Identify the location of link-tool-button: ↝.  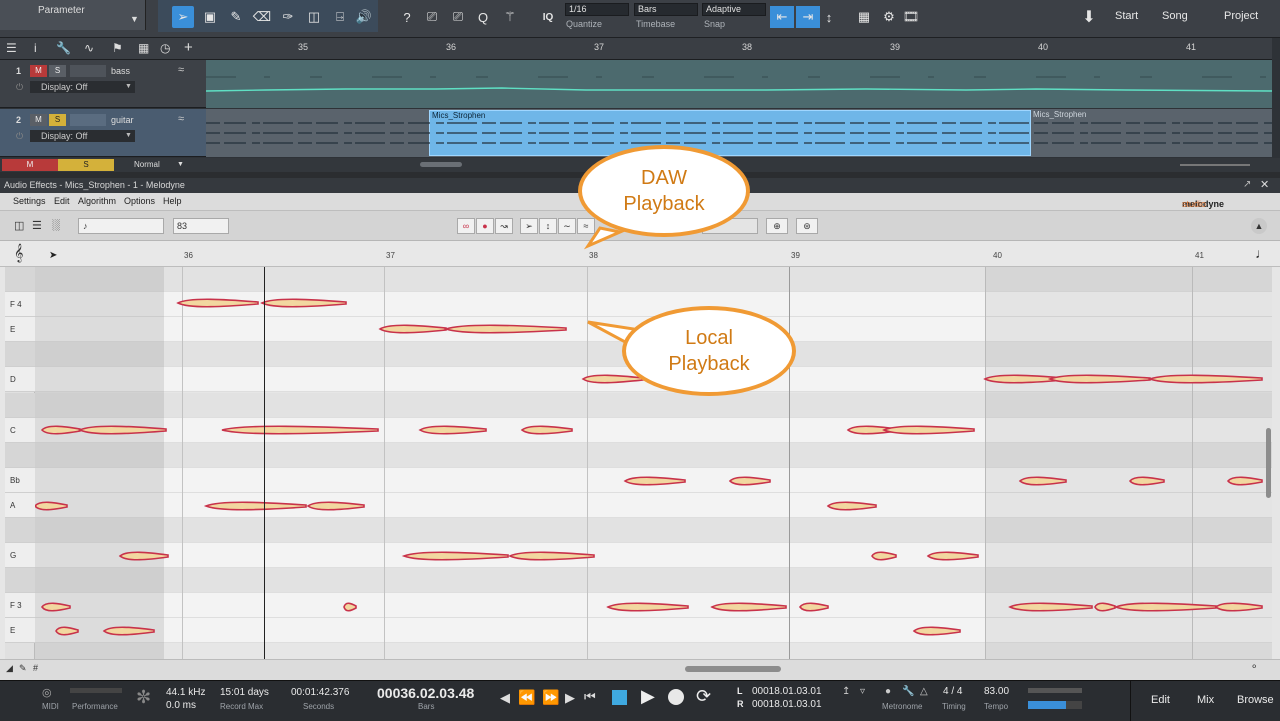
(504, 226).